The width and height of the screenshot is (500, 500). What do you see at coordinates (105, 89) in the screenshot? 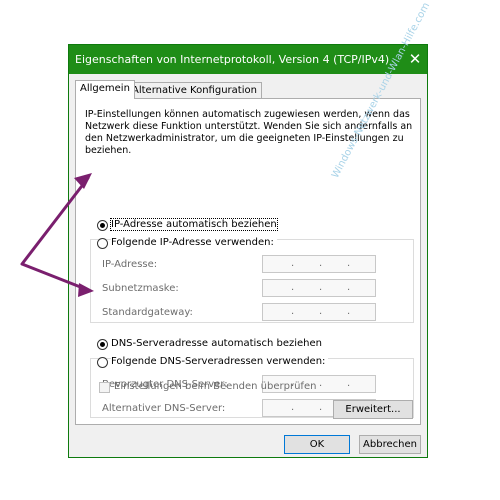
I see `tab-allgemein: Allgemein` at bounding box center [105, 89].